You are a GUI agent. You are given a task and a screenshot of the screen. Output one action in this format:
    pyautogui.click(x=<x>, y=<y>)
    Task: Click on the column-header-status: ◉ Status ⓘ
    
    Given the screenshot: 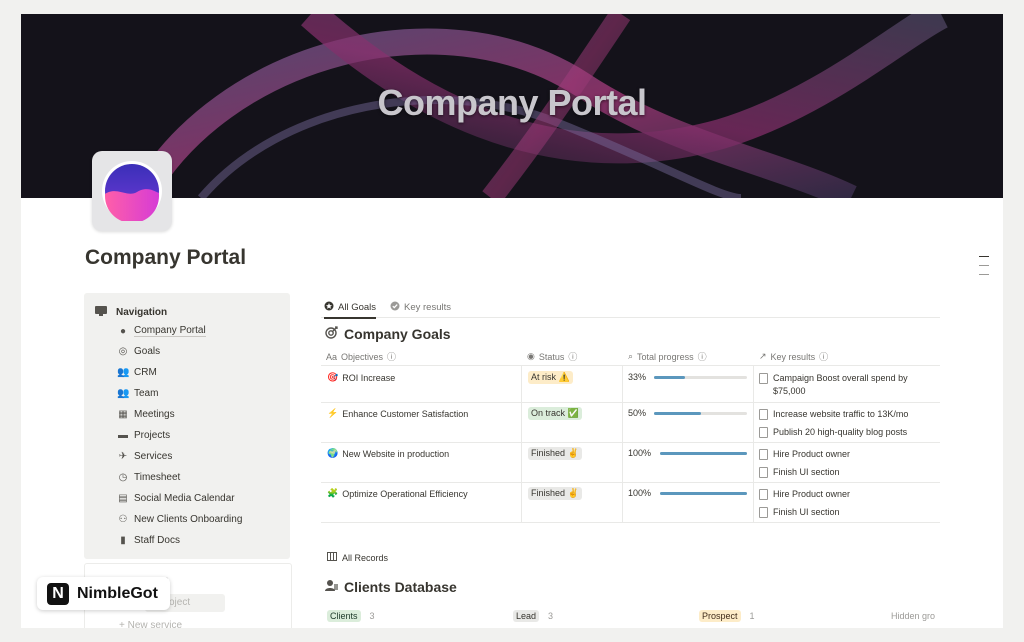 What is the action you would take?
    pyautogui.click(x=552, y=356)
    